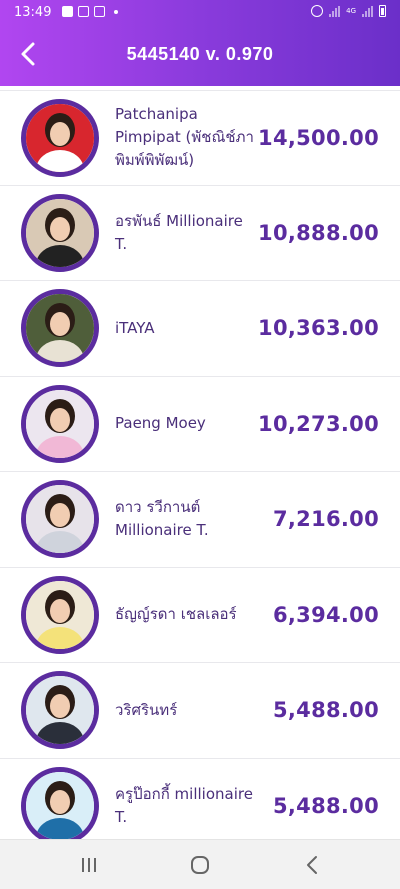  I want to click on page-title: 5445140 v. 0.970, so click(200, 54).